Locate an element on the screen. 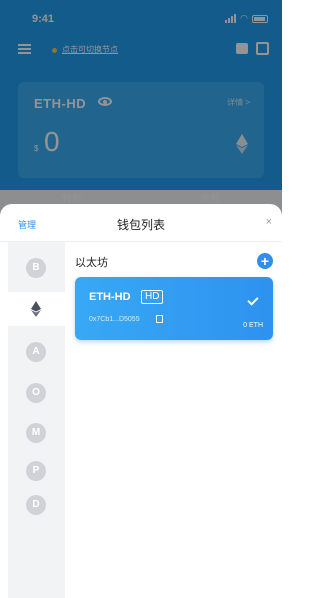 Image resolution: width=320 pixels, height=598 pixels. chain-sidebar: B A O M P D is located at coordinates (36, 420).